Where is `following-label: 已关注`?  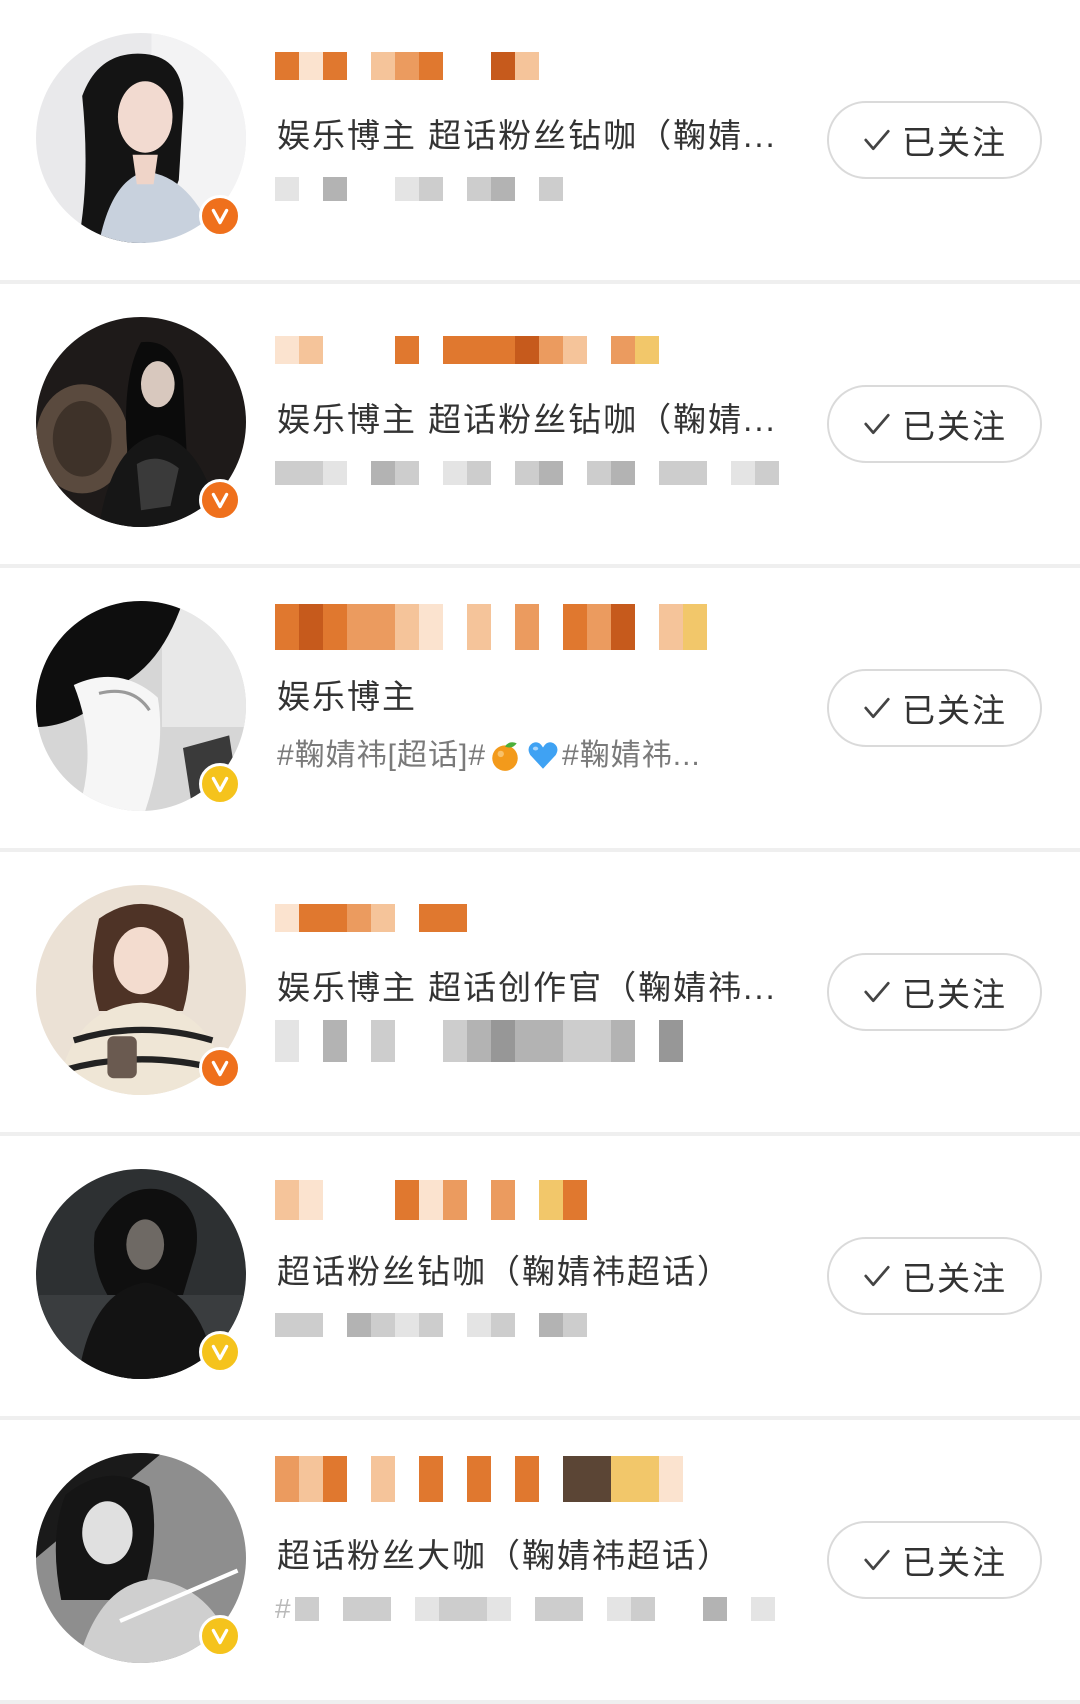 following-label: 已关注 is located at coordinates (954, 142).